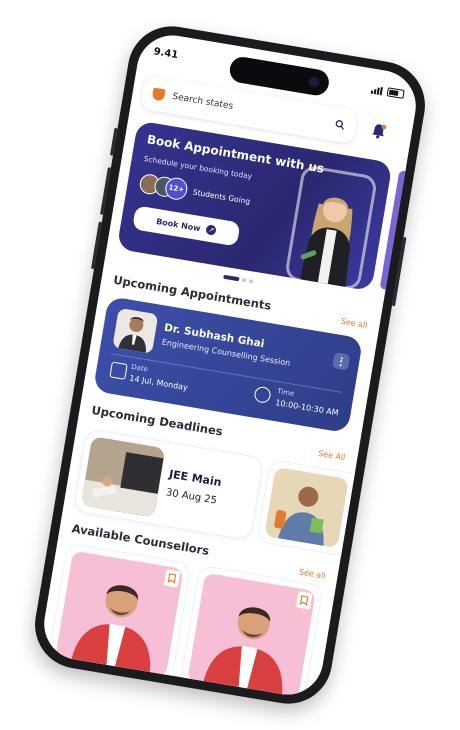  Describe the element at coordinates (395, 93) in the screenshot. I see `battery-icon` at that location.